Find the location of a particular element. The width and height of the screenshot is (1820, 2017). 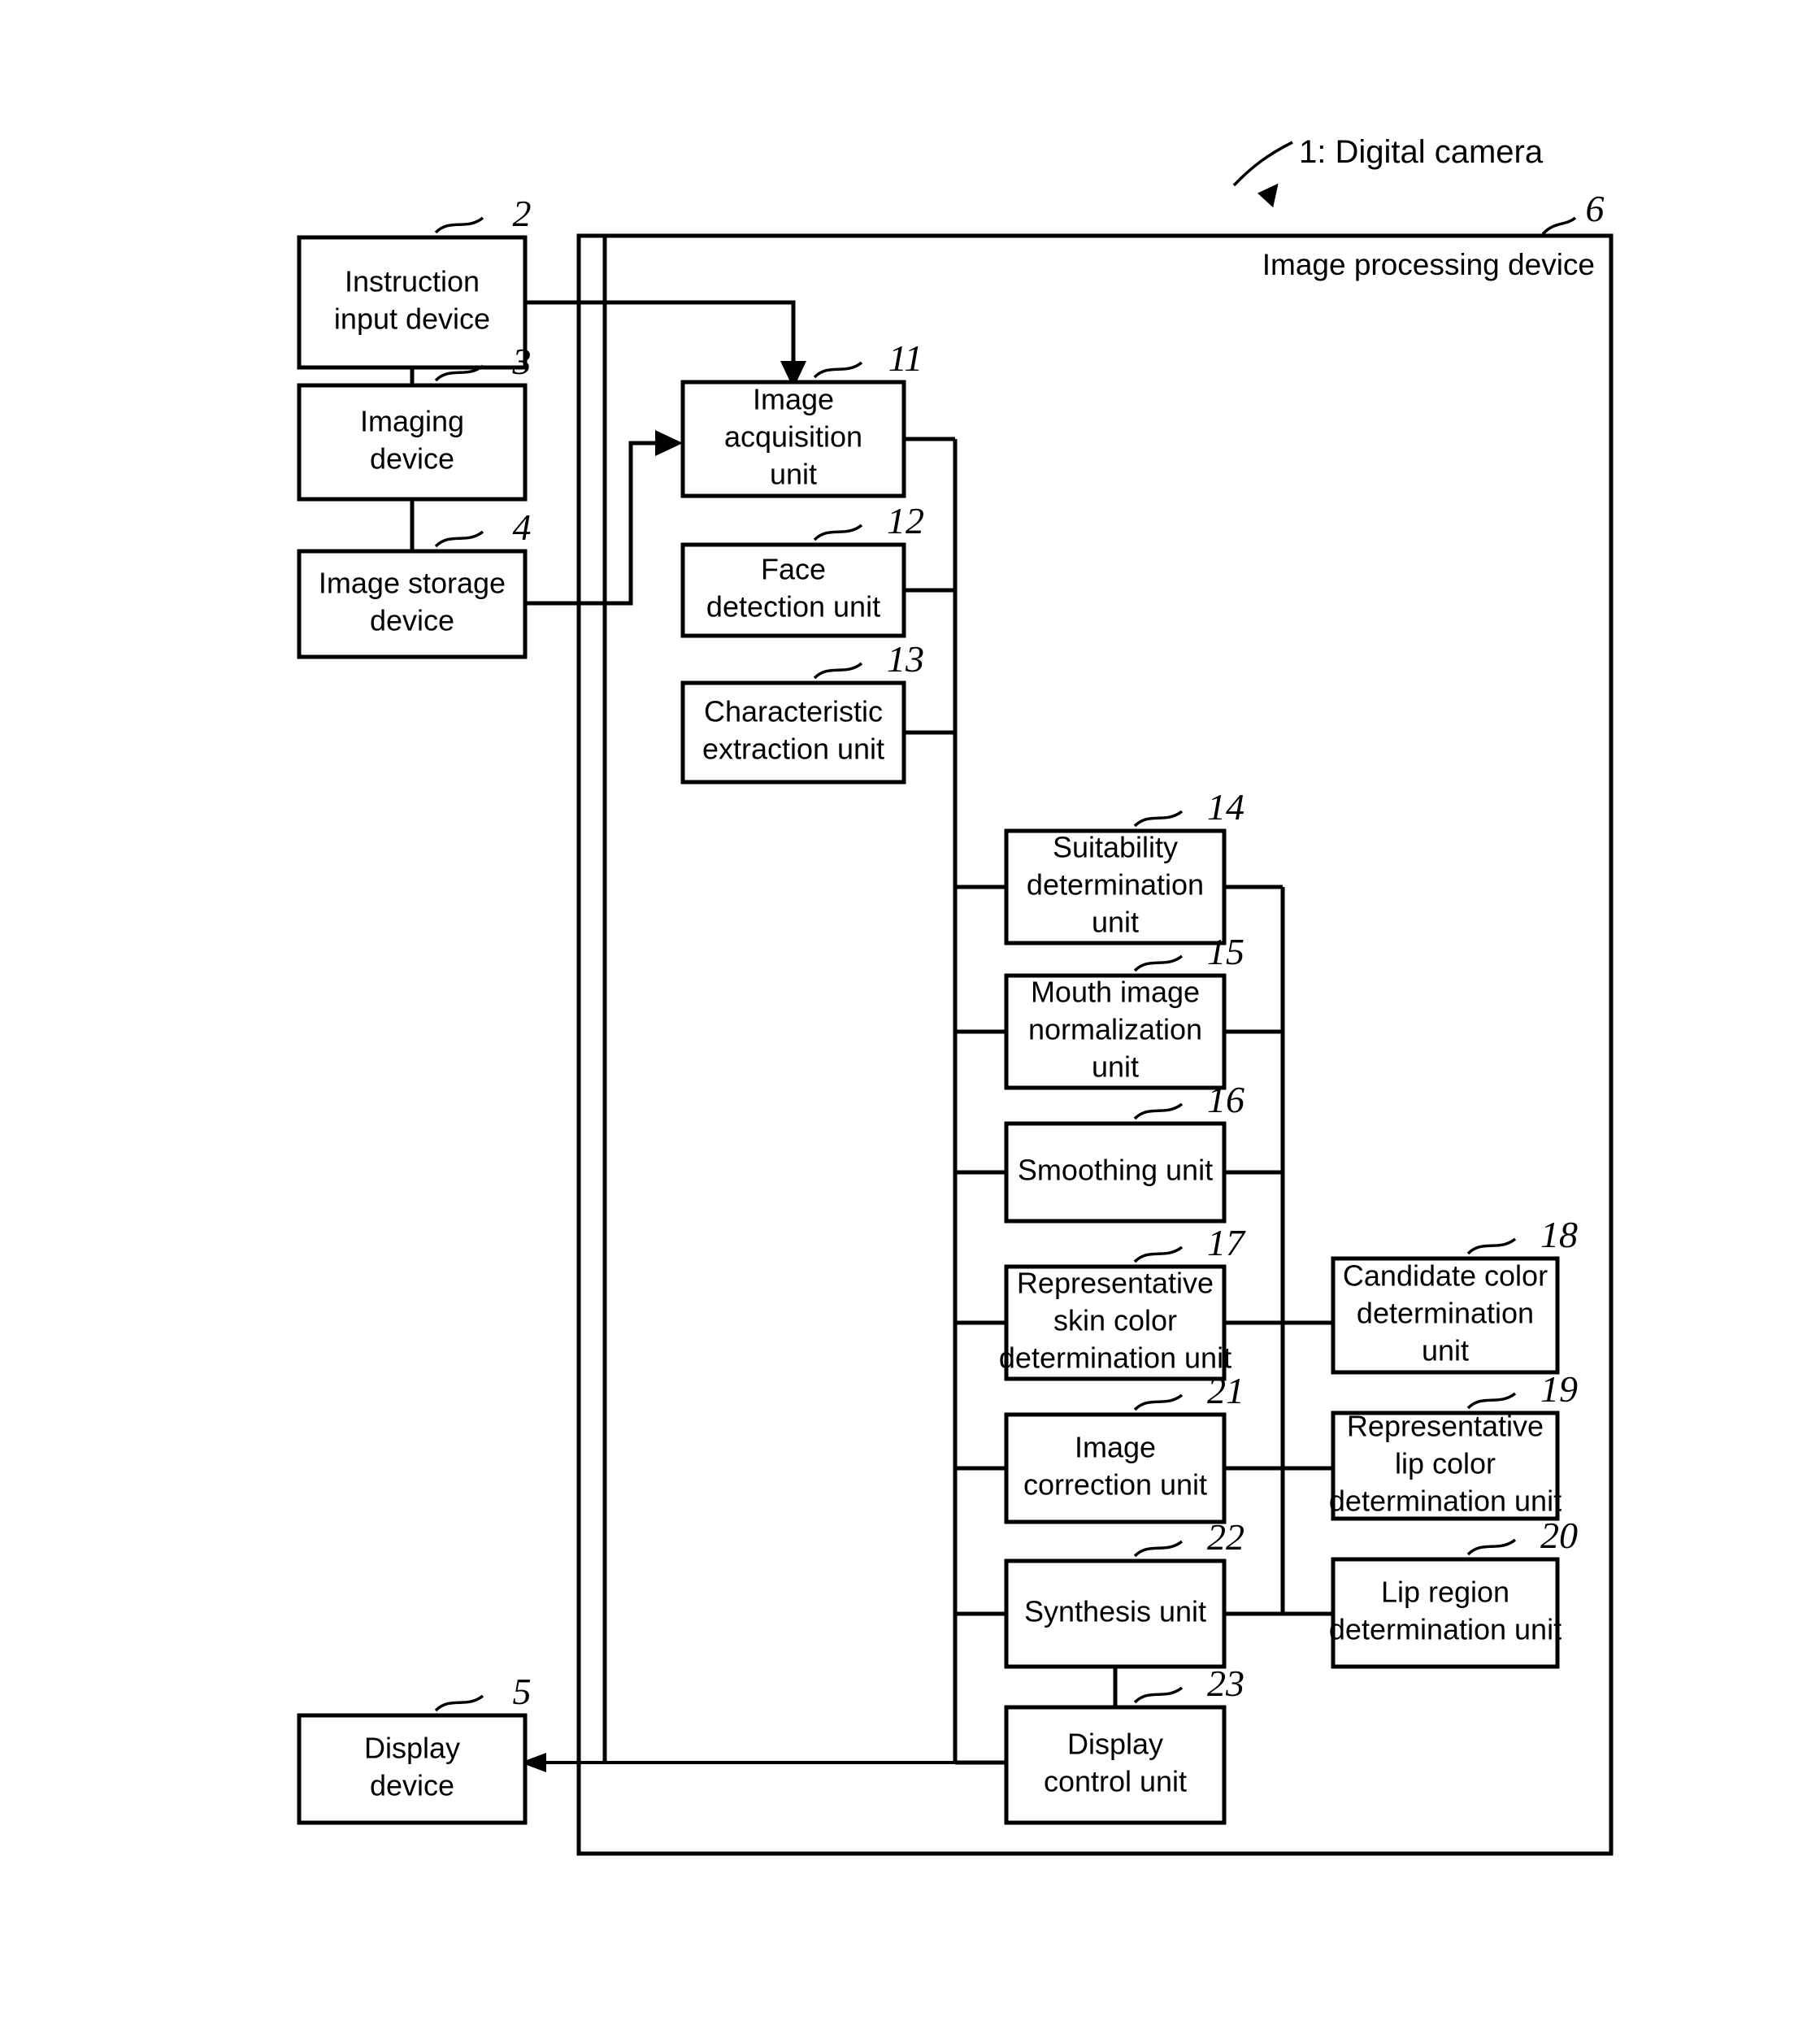

ref-number: 19 is located at coordinates (1559, 1389).